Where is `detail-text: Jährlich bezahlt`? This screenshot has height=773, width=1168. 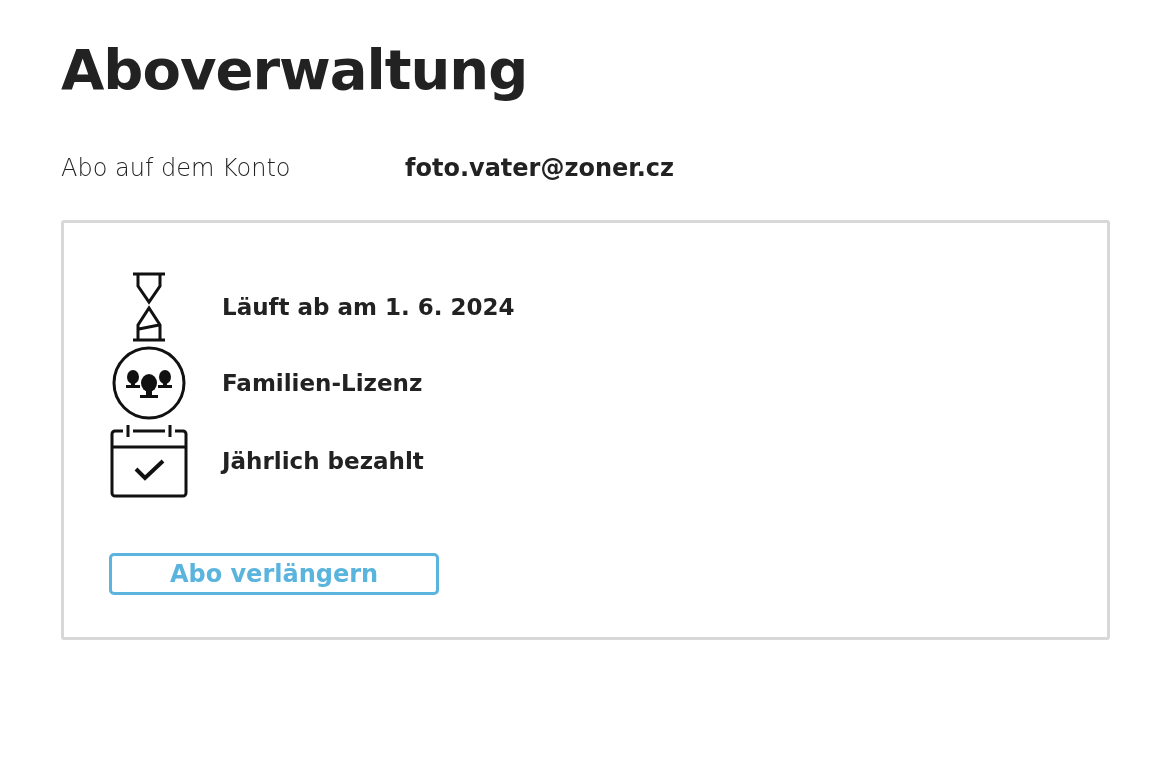
detail-text: Jährlich bezahlt is located at coordinates (323, 461).